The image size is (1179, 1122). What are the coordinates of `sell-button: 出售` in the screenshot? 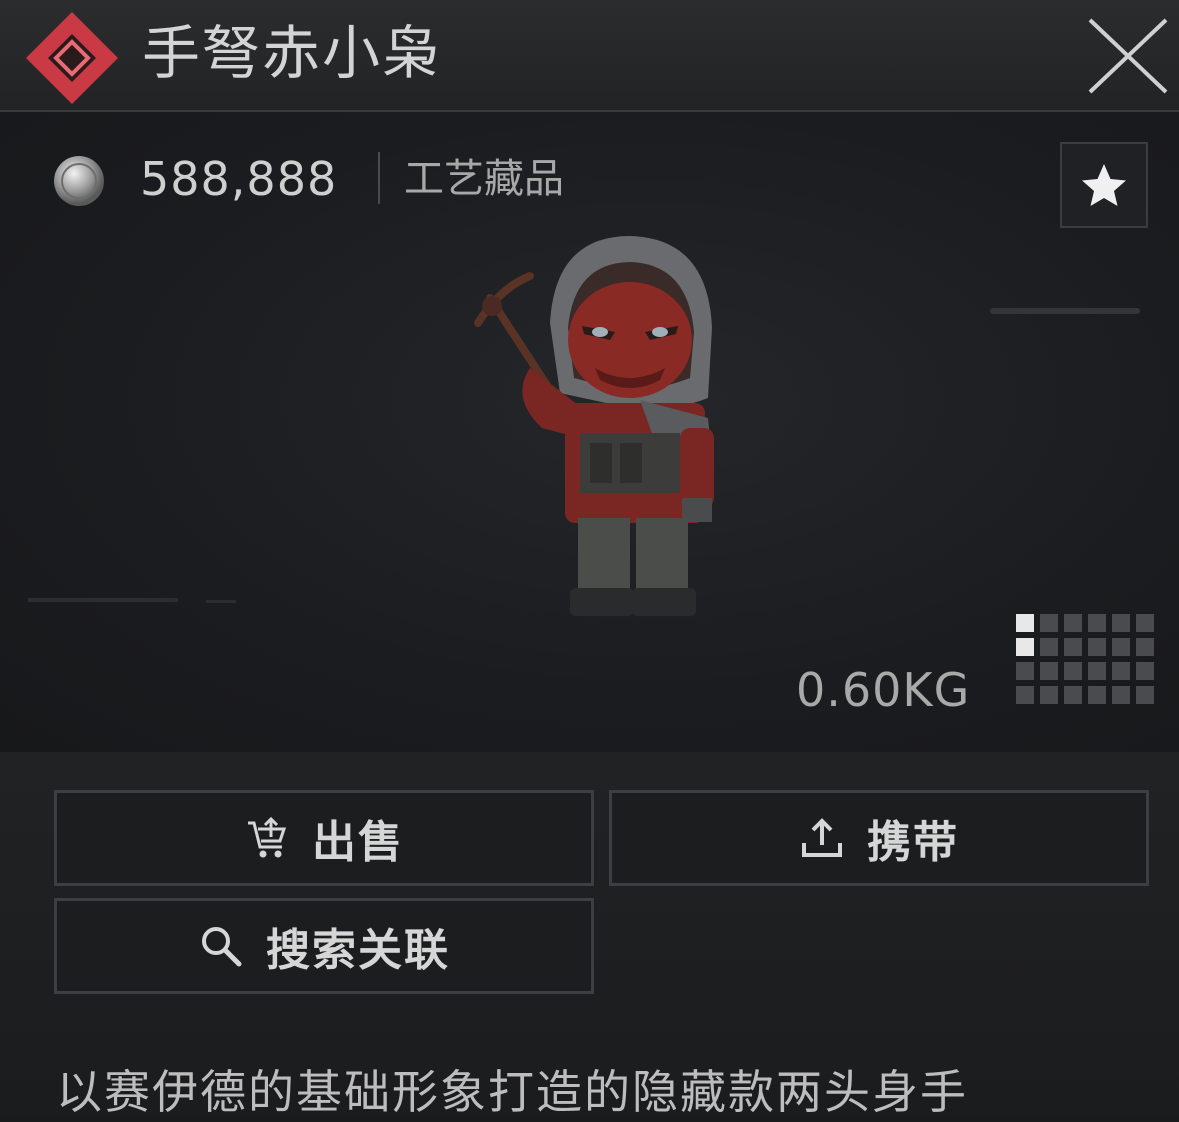 It's located at (324, 838).